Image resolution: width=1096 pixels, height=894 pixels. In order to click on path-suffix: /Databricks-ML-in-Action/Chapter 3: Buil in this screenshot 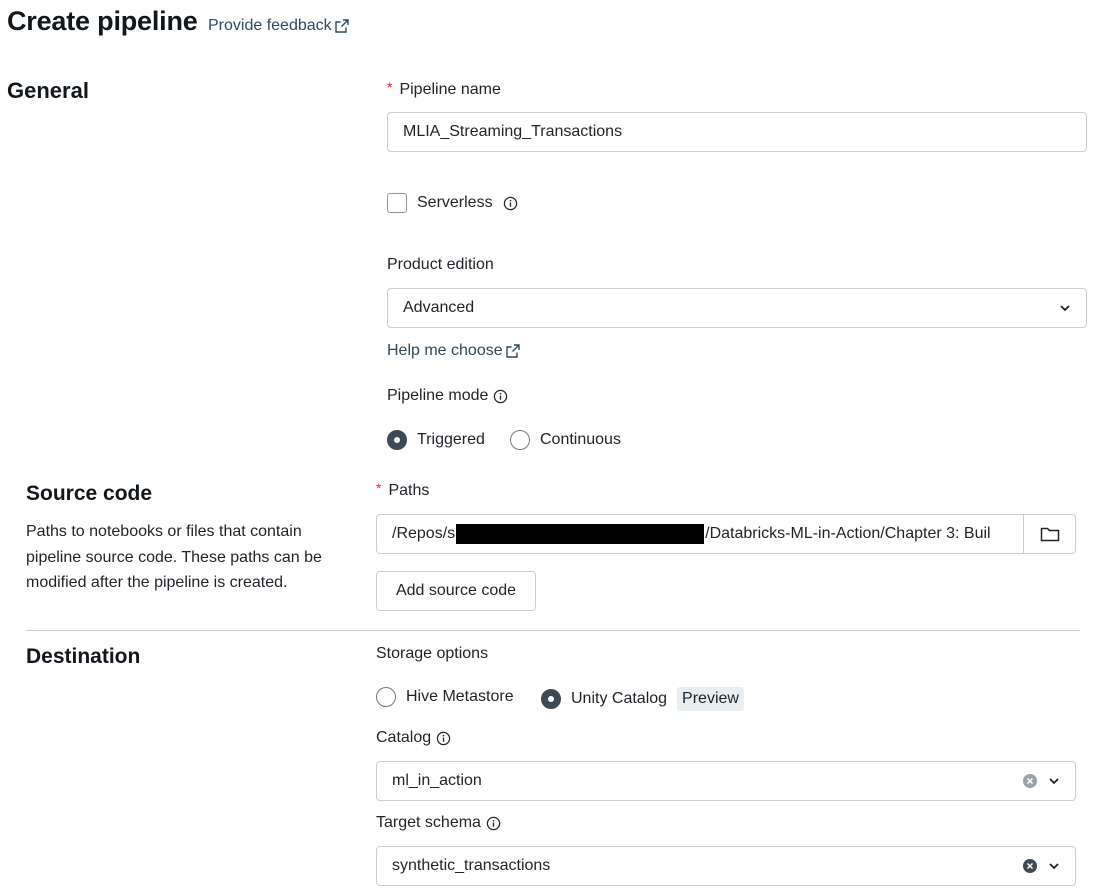, I will do `click(848, 533)`.